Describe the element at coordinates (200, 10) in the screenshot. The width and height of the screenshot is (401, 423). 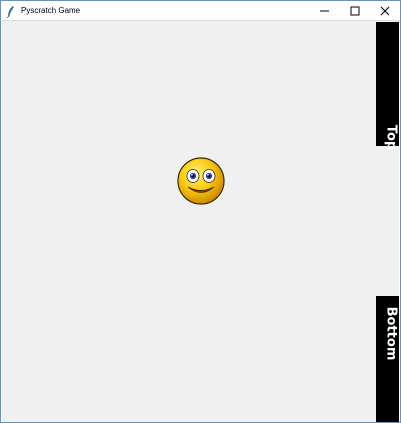
I see `title-bar: Pyscratch Game` at that location.